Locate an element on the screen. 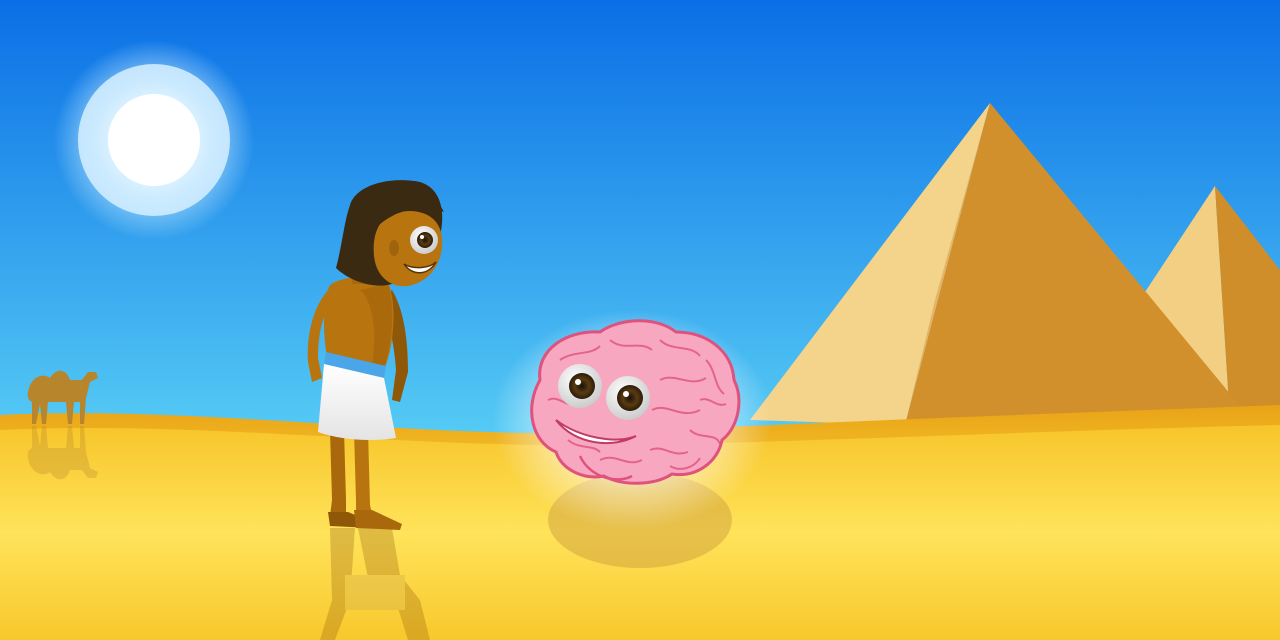 This screenshot has height=640, width=1280. sun-icon is located at coordinates (154, 140).